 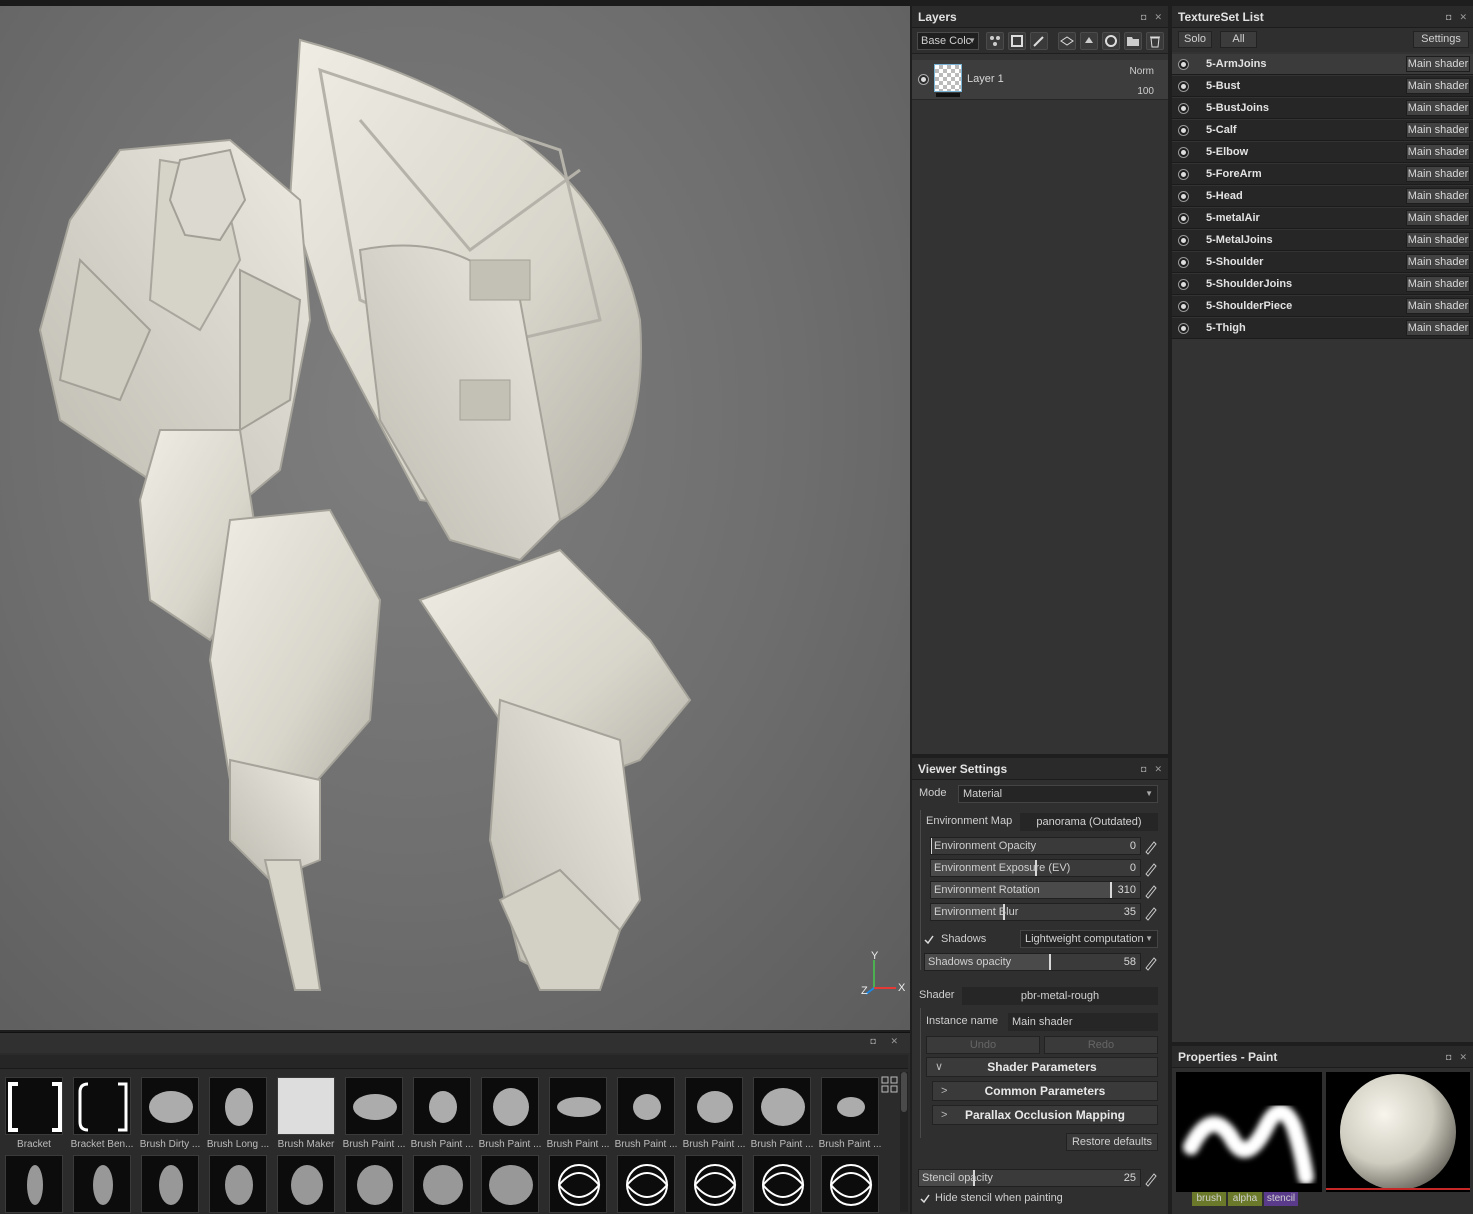 What do you see at coordinates (1089, 41) in the screenshot?
I see `add-fill-layer-icon` at bounding box center [1089, 41].